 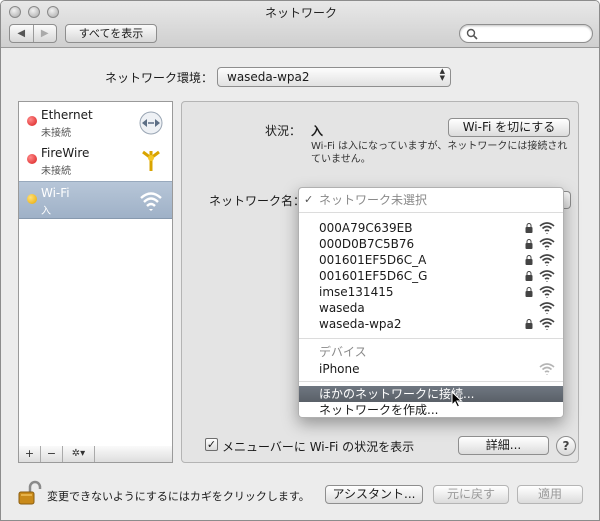 I want to click on network-name: 000A79C639EB, so click(x=366, y=228).